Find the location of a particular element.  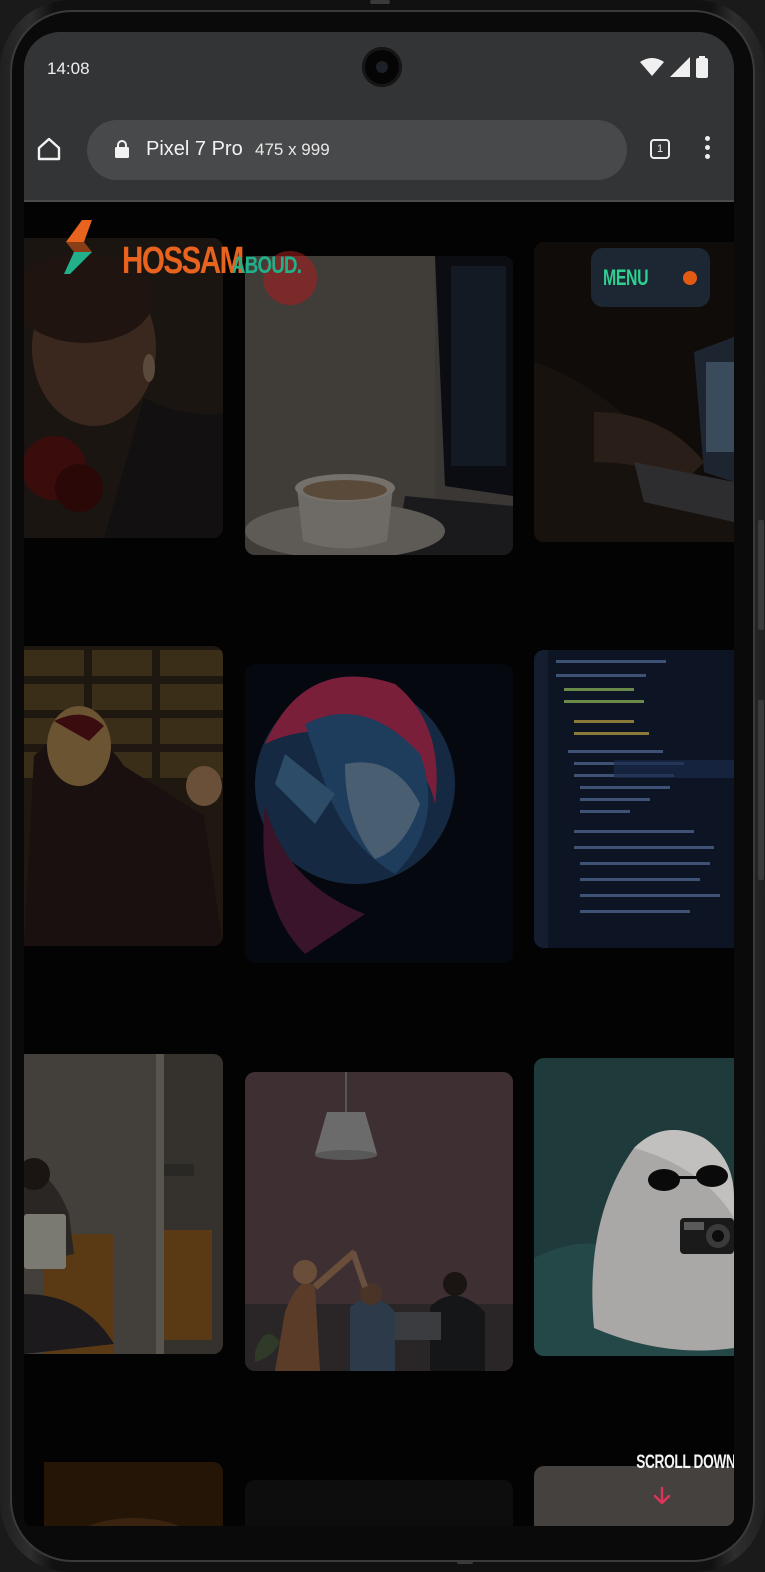

portrait-with-flowers-photo is located at coordinates (123, 388).